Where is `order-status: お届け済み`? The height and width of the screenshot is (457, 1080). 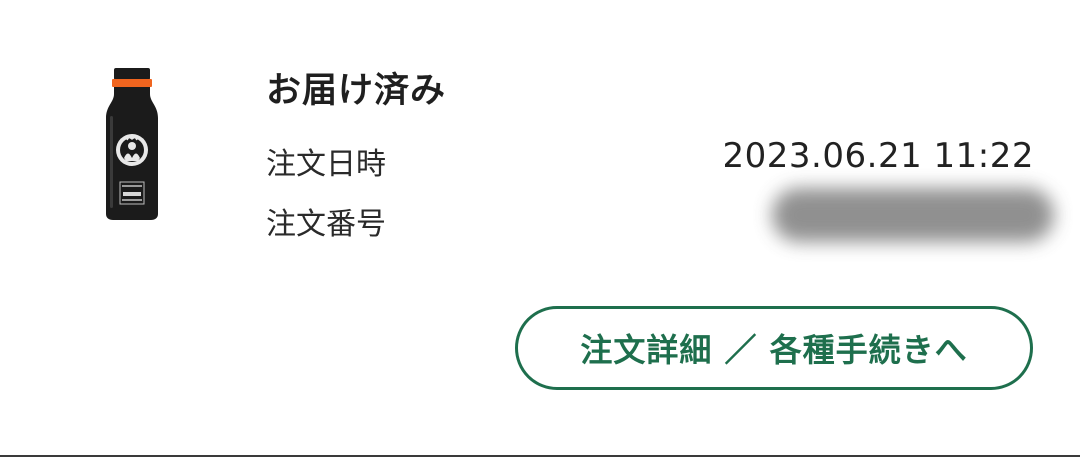 order-status: お届け済み is located at coordinates (356, 91).